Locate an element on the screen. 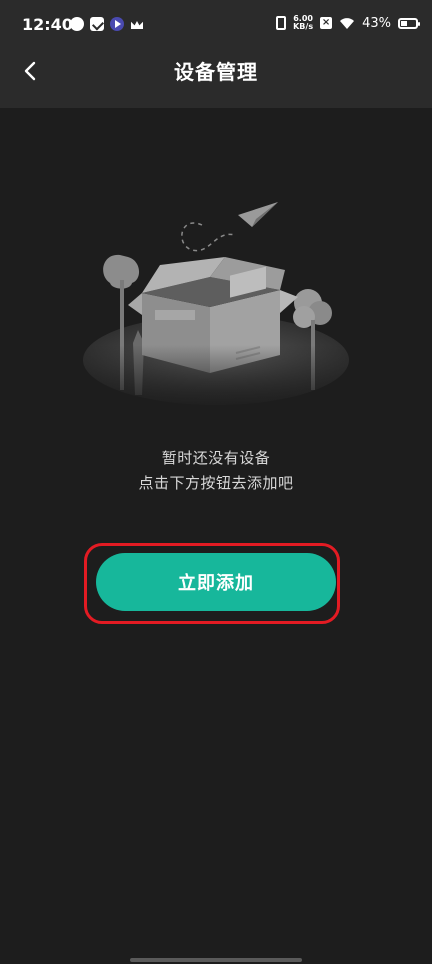  top-app-bar: 设备管理 is located at coordinates (216, 79).